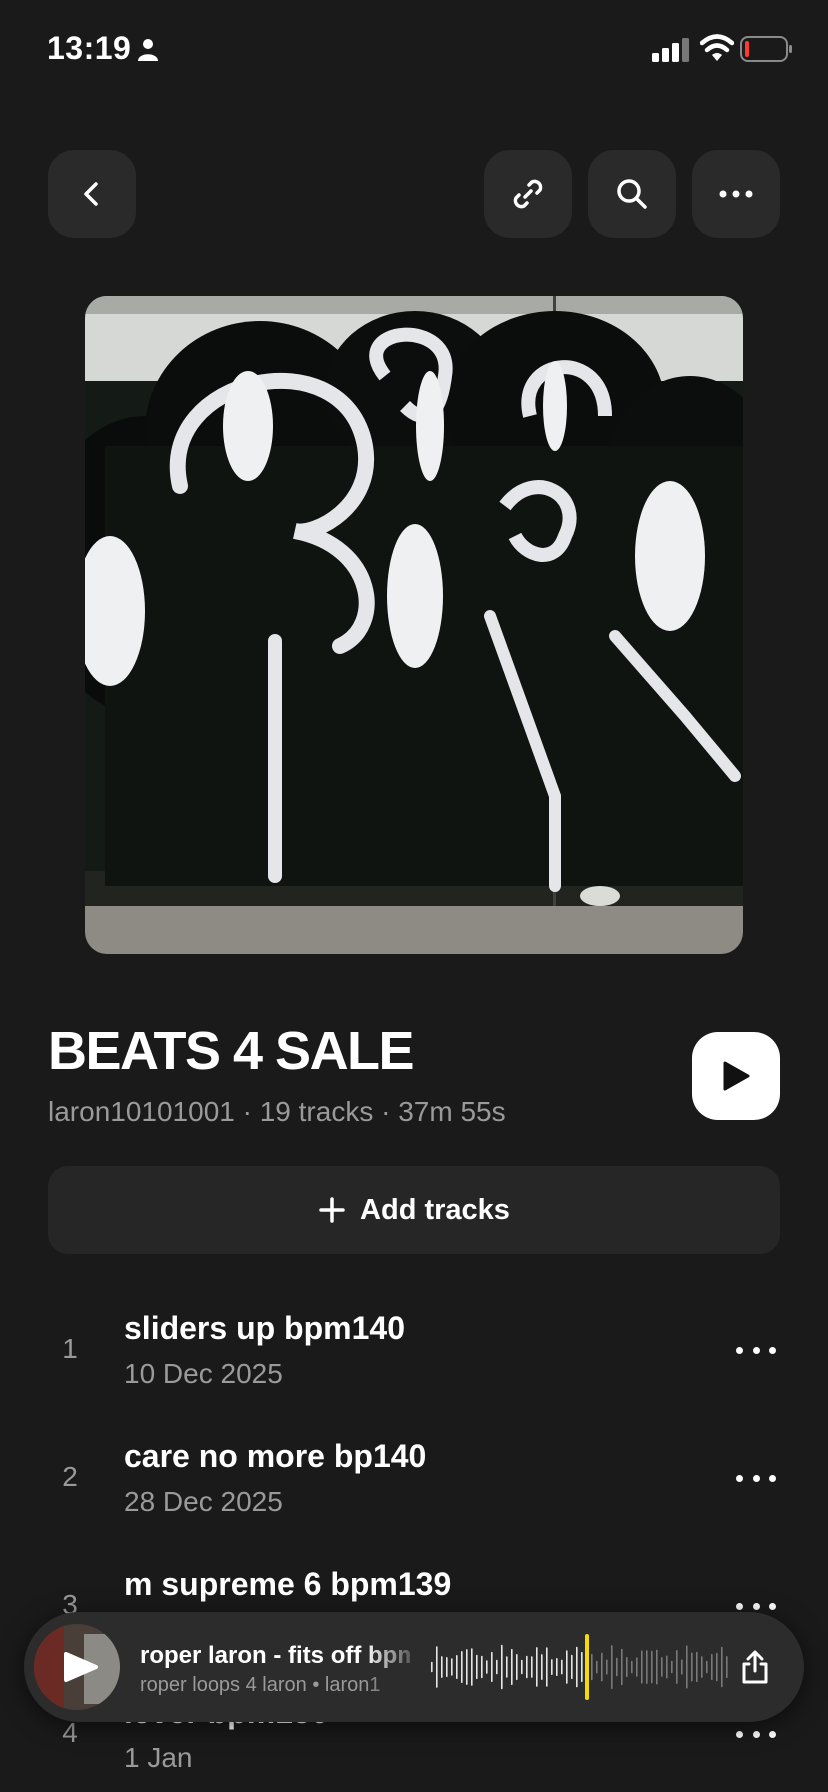  Describe the element at coordinates (158, 1757) in the screenshot. I see `track-date: 1 Jan` at that location.